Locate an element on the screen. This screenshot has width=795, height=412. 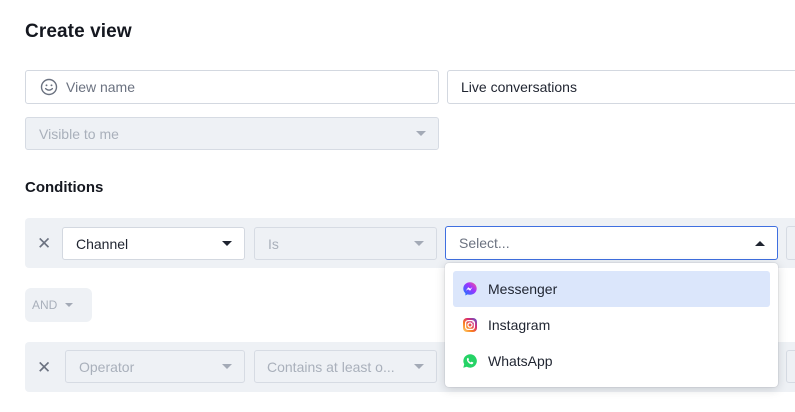
conditions-heading: Conditions is located at coordinates (64, 187).